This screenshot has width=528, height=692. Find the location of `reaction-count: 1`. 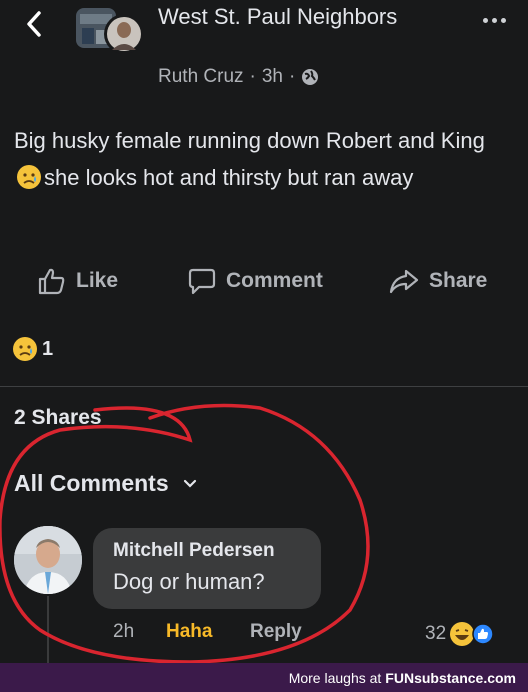

reaction-count: 1 is located at coordinates (48, 348).